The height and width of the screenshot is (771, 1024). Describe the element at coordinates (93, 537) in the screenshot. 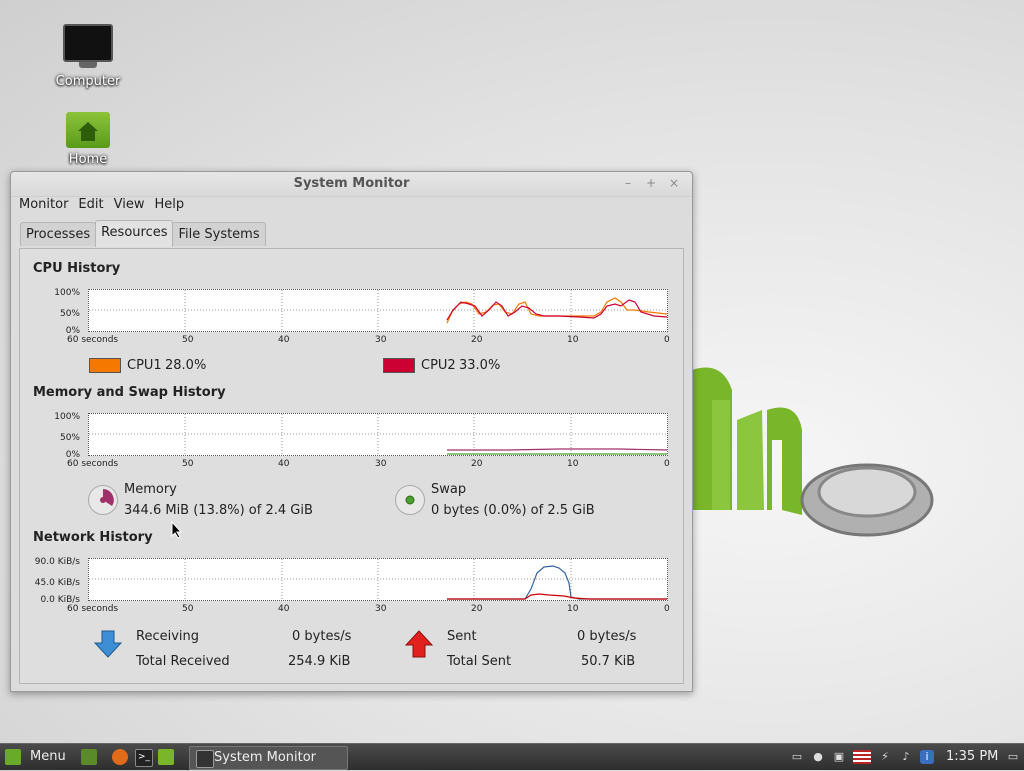

I see `network-history-title: Network History` at that location.